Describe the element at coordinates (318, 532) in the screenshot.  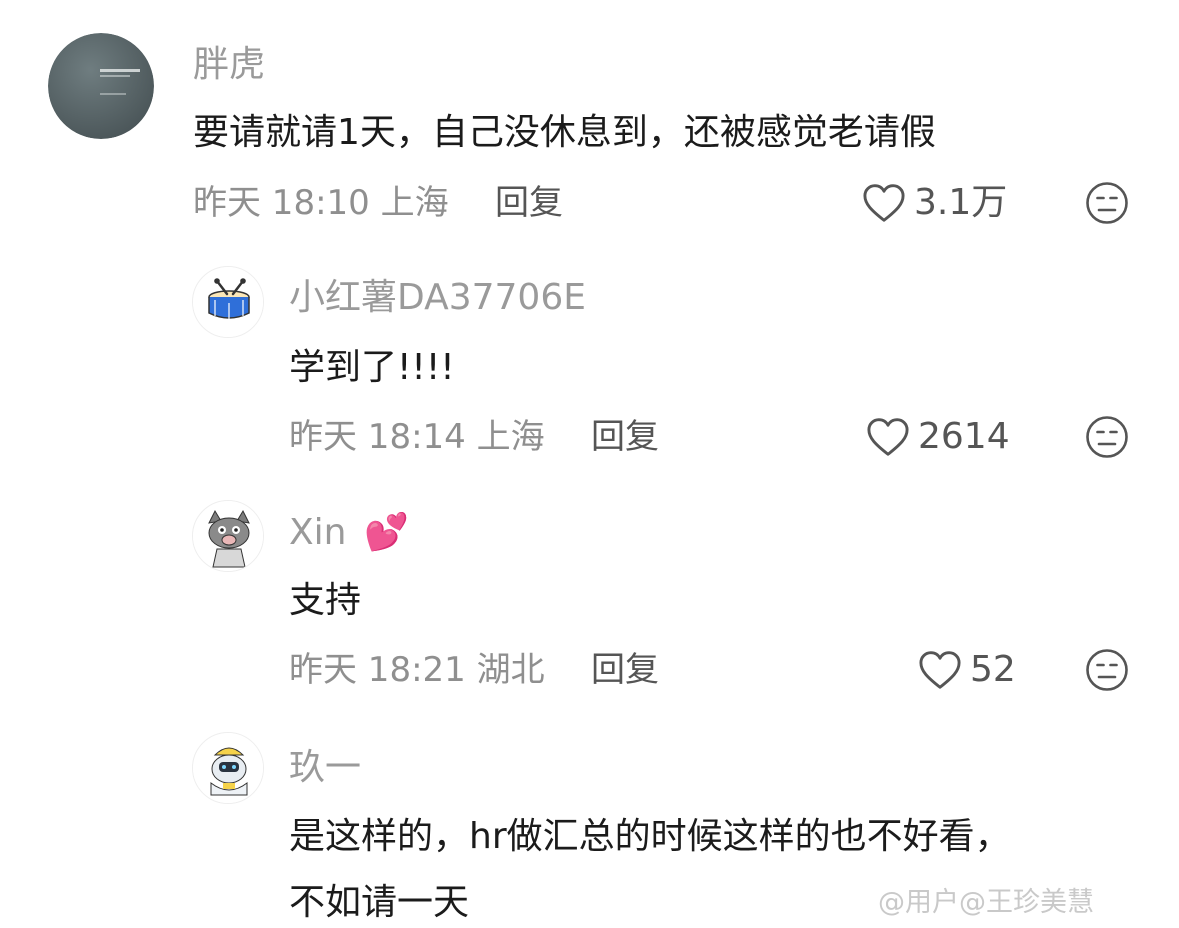
I see `username-text: Xin` at that location.